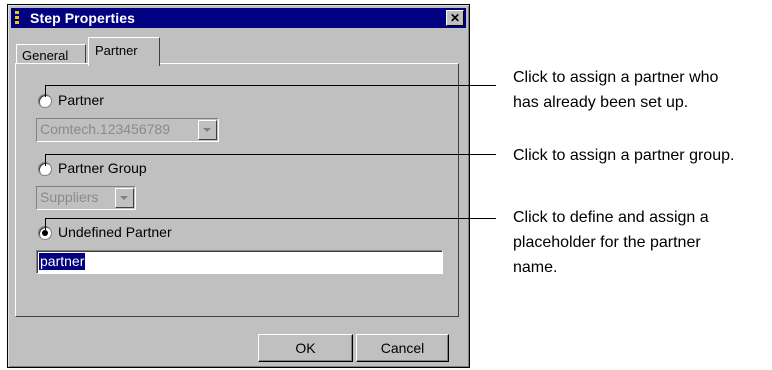 Image resolution: width=772 pixels, height=370 pixels. What do you see at coordinates (115, 232) in the screenshot?
I see `undefined-partner-radio-label: Undefined Partner` at bounding box center [115, 232].